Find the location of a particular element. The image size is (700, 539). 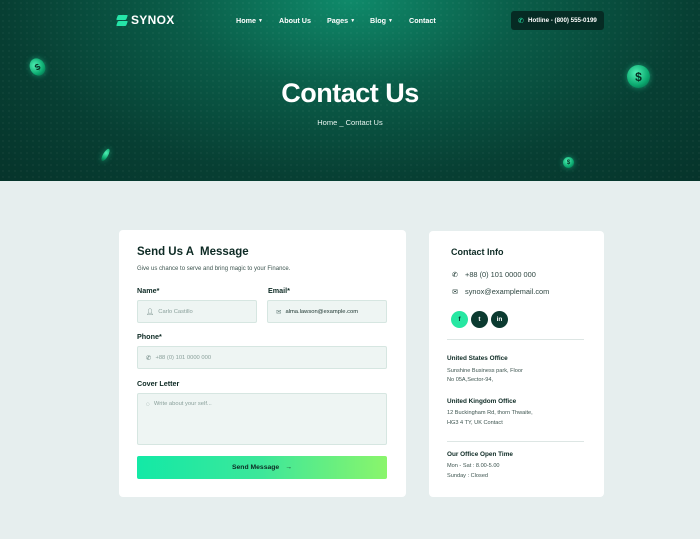

breadcrumb: Home _ Contact Us is located at coordinates (350, 122).